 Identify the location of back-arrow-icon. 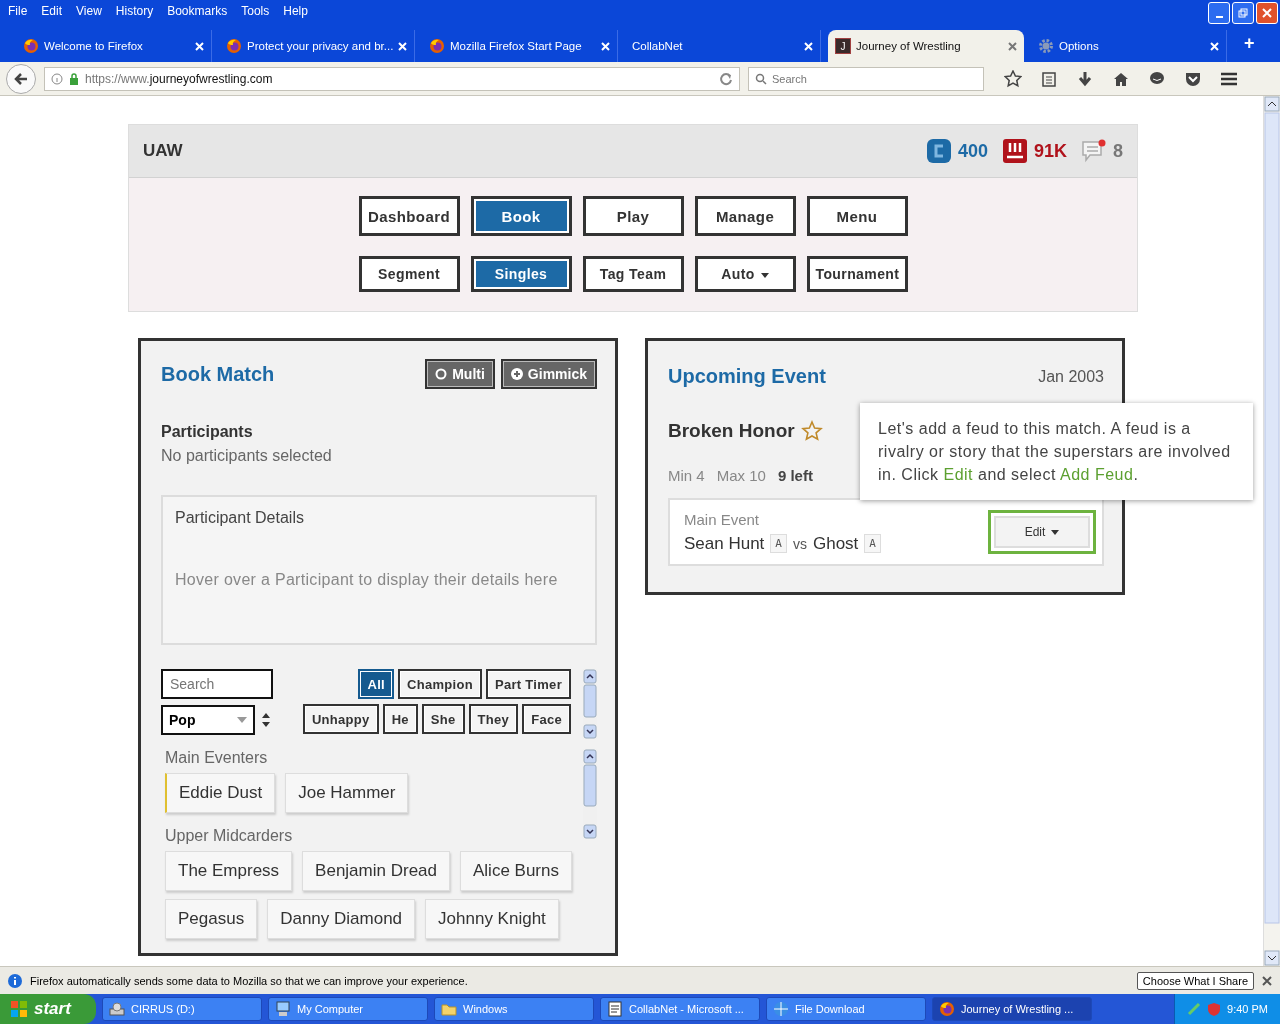
(21, 78).